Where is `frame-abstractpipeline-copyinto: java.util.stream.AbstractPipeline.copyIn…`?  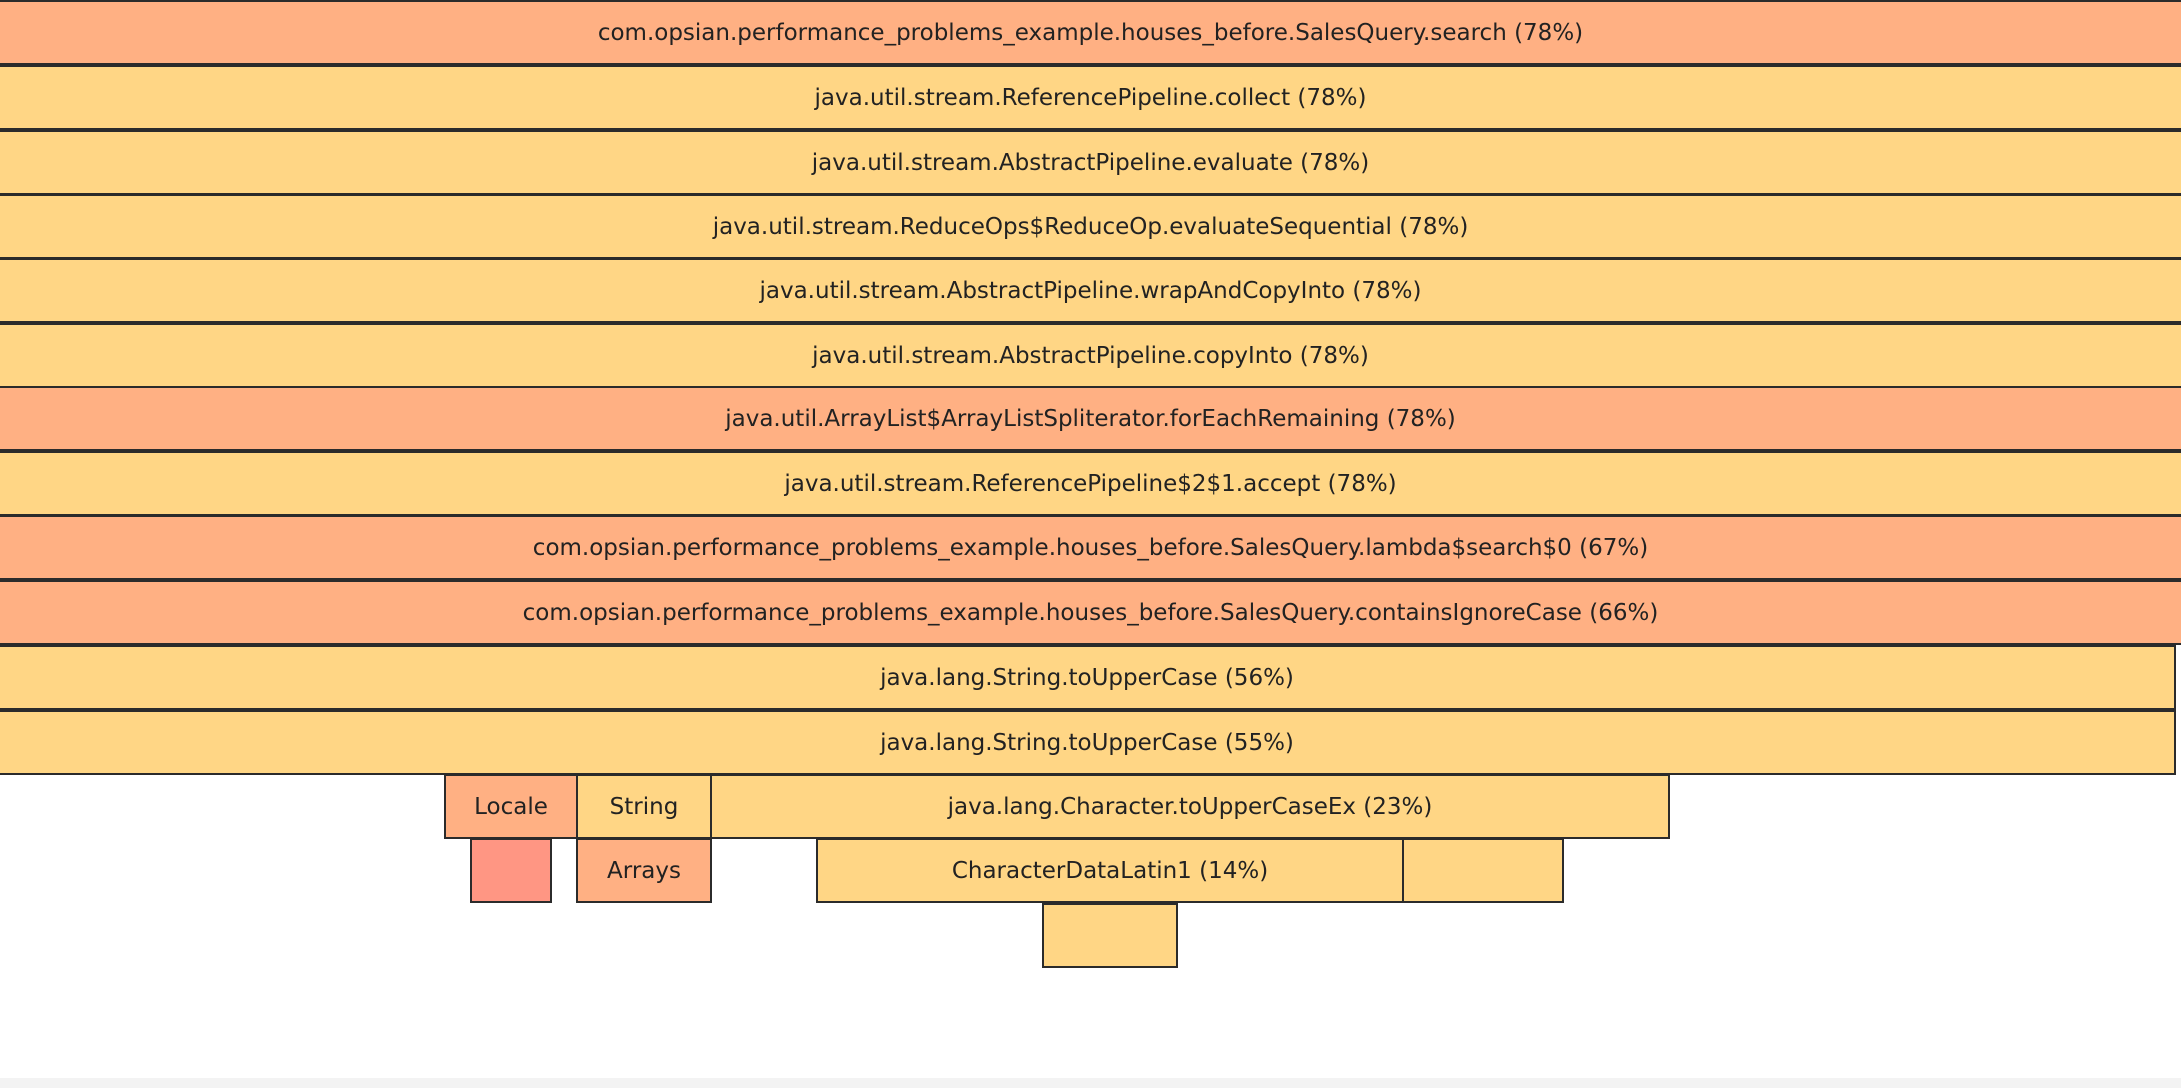
frame-abstractpipeline-copyinto: java.util.stream.AbstractPipeline.copyIn… is located at coordinates (1090, 355).